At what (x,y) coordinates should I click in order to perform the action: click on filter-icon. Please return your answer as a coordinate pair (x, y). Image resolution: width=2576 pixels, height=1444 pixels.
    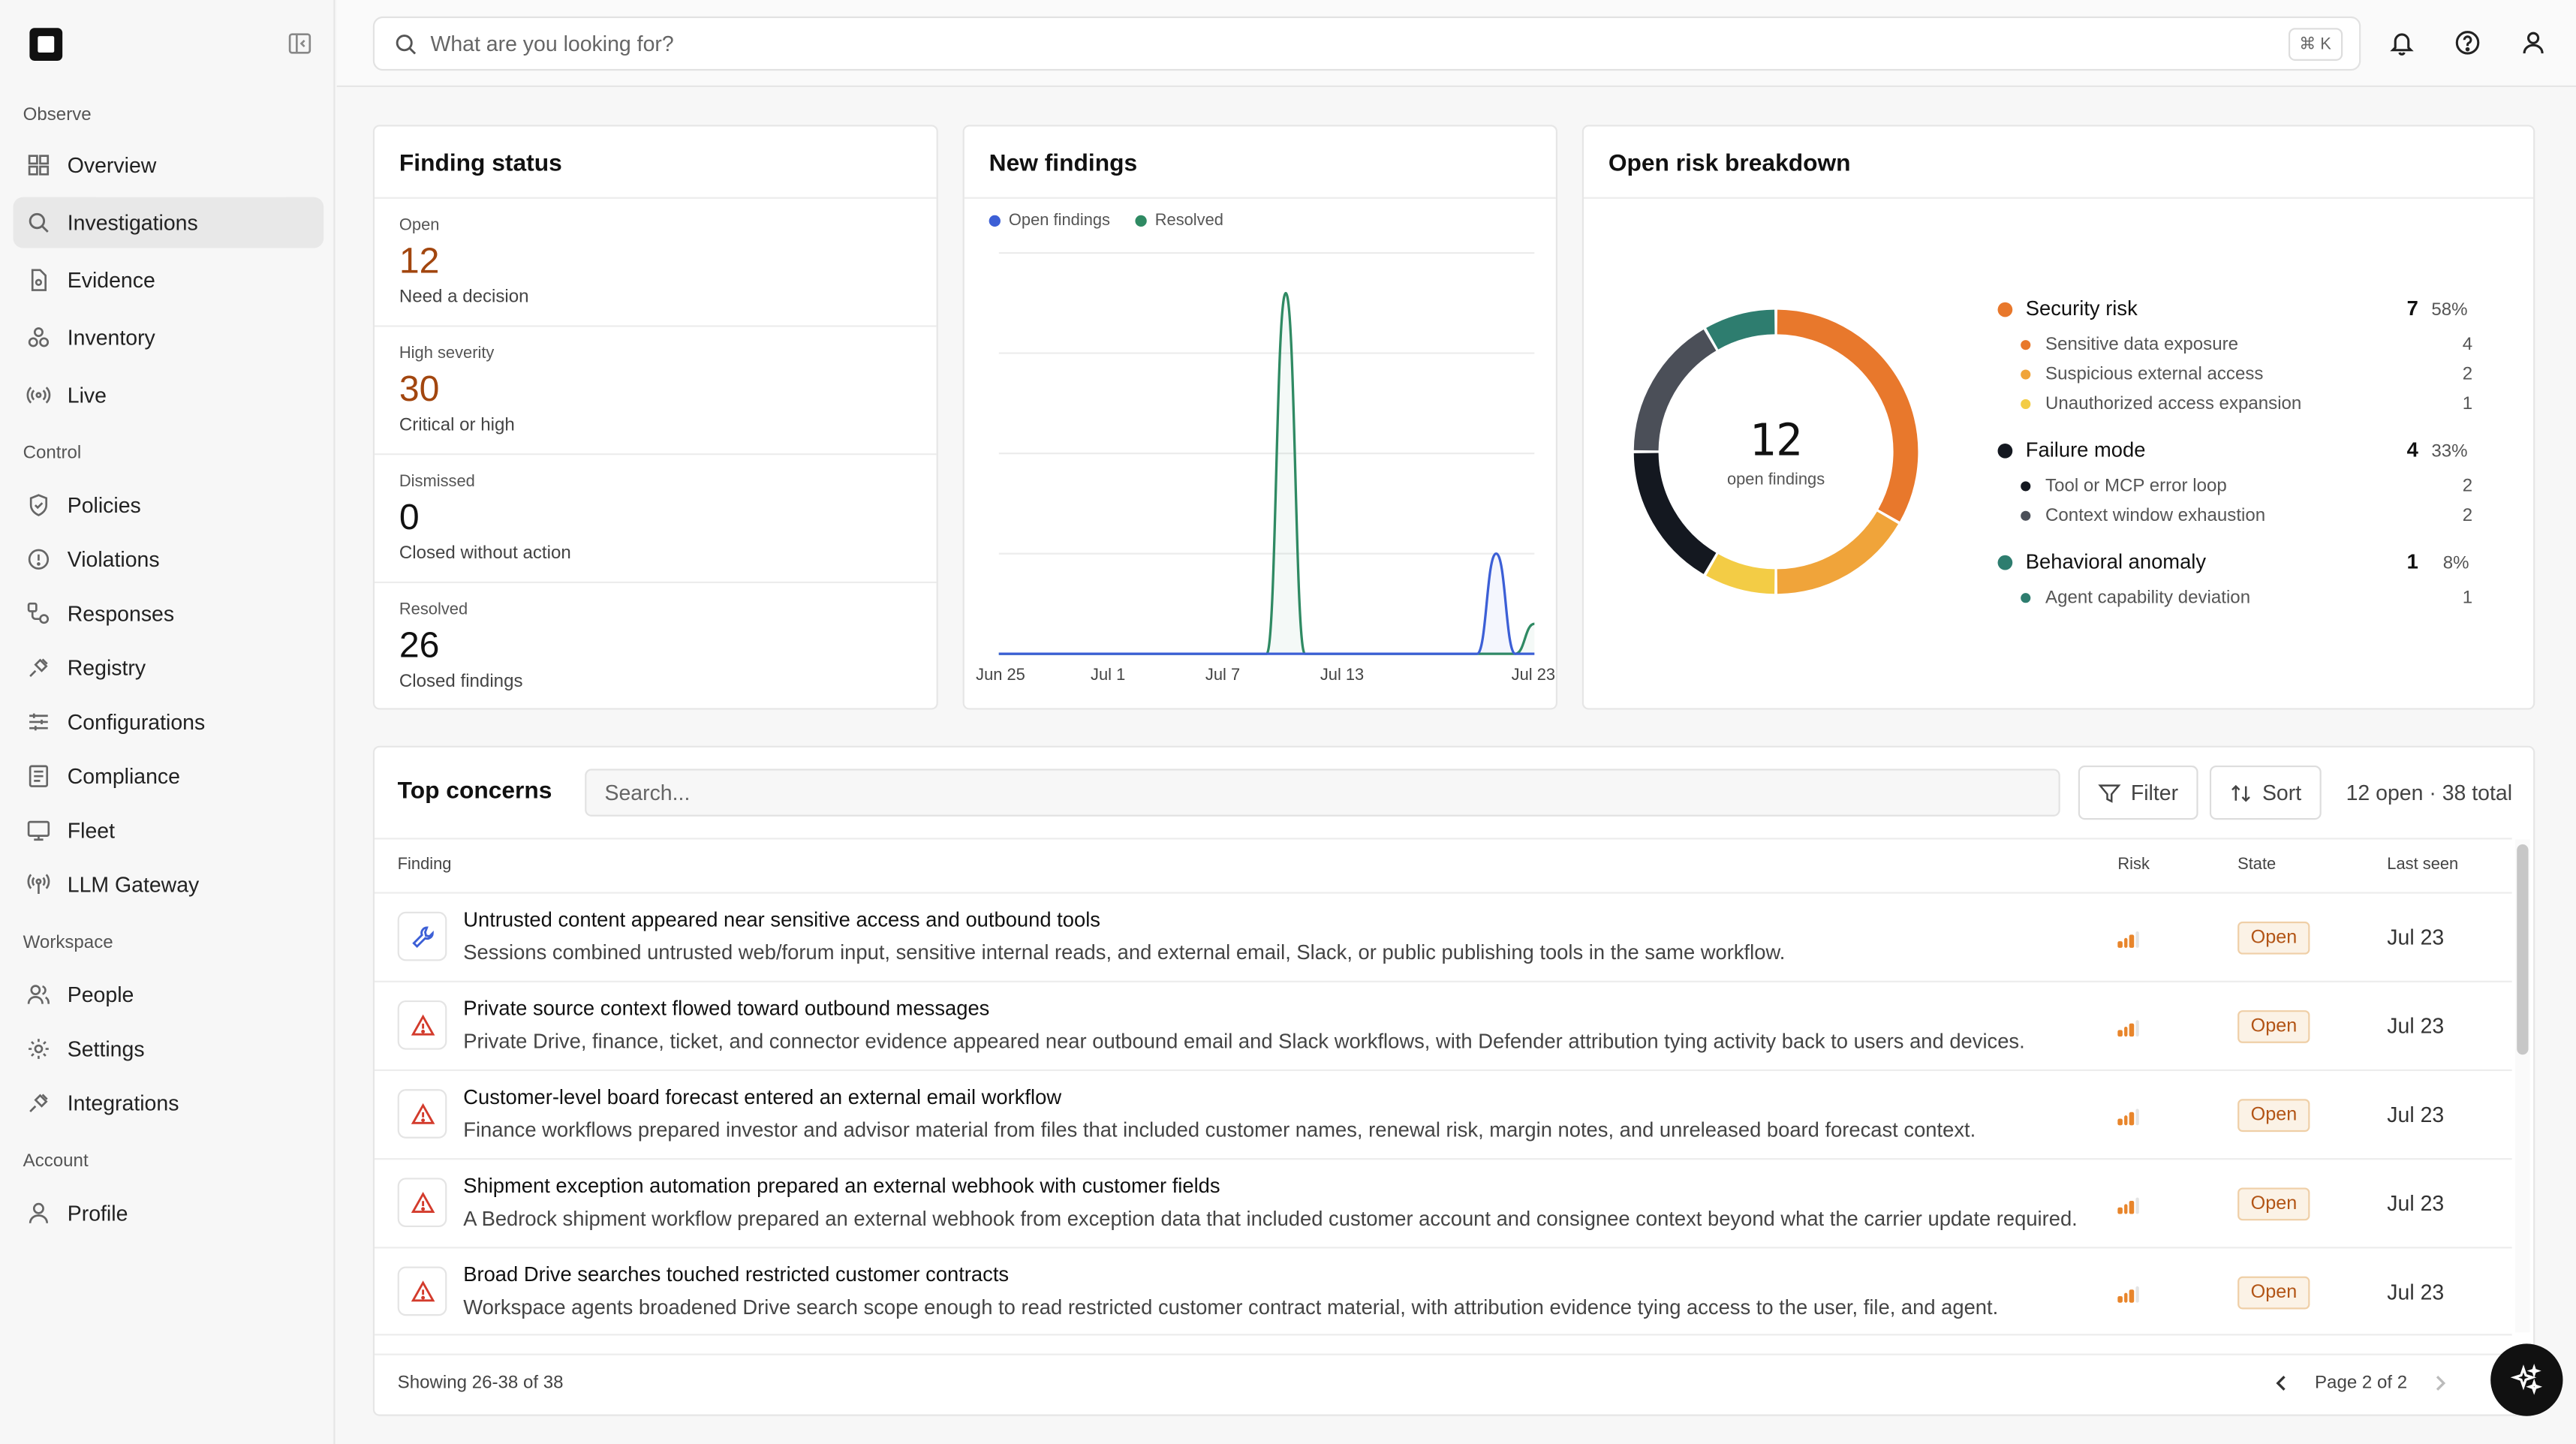
    Looking at the image, I should click on (2109, 793).